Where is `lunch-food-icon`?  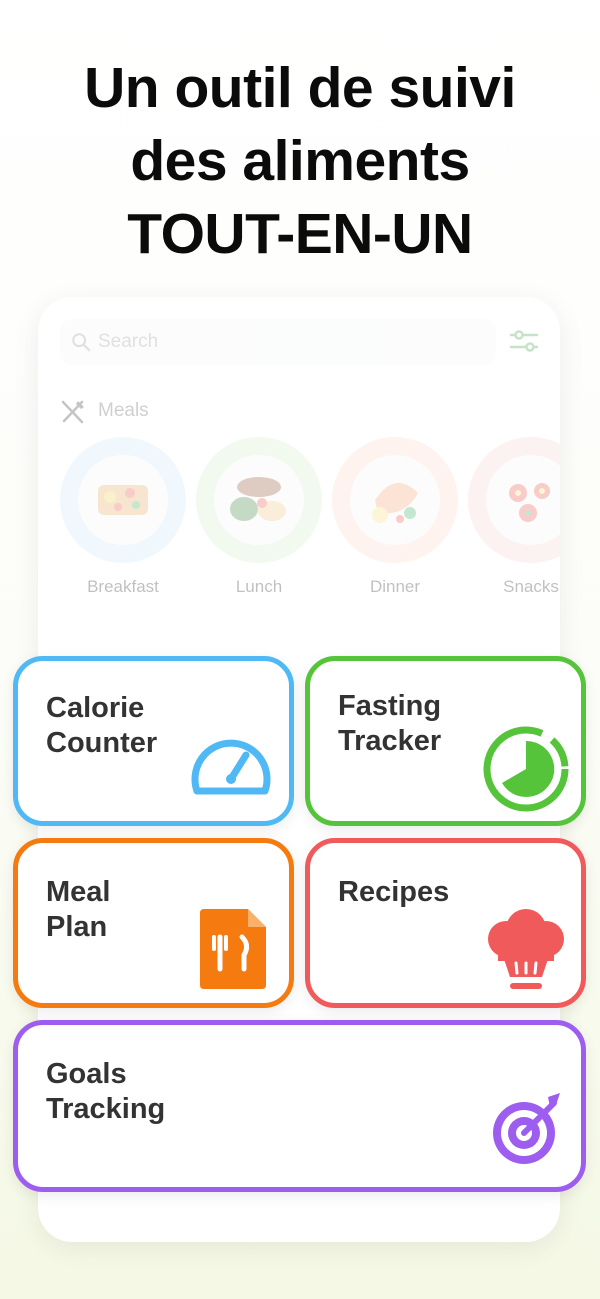 lunch-food-icon is located at coordinates (258, 499).